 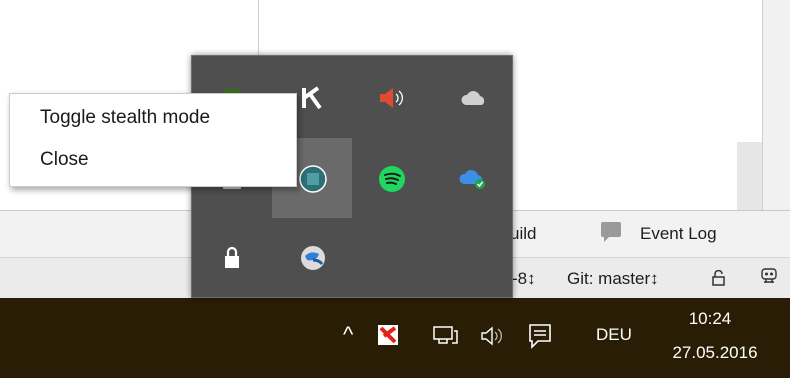 What do you see at coordinates (524, 279) in the screenshot?
I see `encoding-indicator: -8↕` at bounding box center [524, 279].